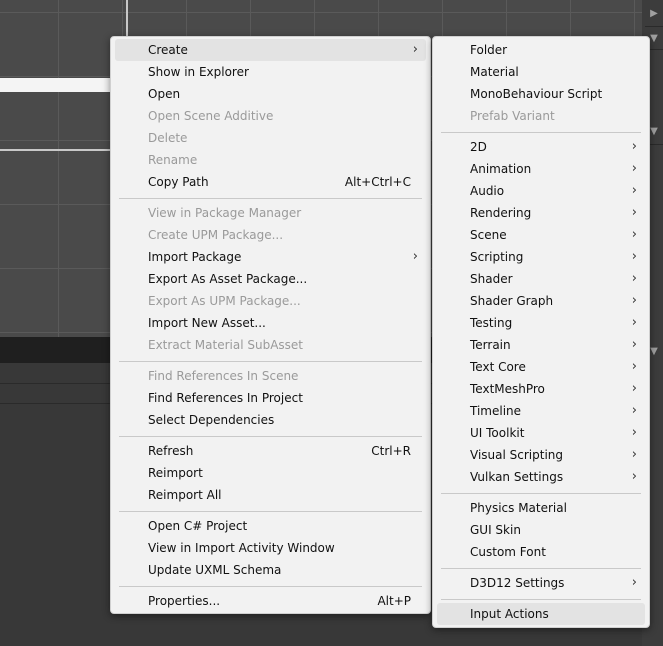 The image size is (663, 646). Describe the element at coordinates (541, 169) in the screenshot. I see `submenu-item-animation: Animation ›` at that location.